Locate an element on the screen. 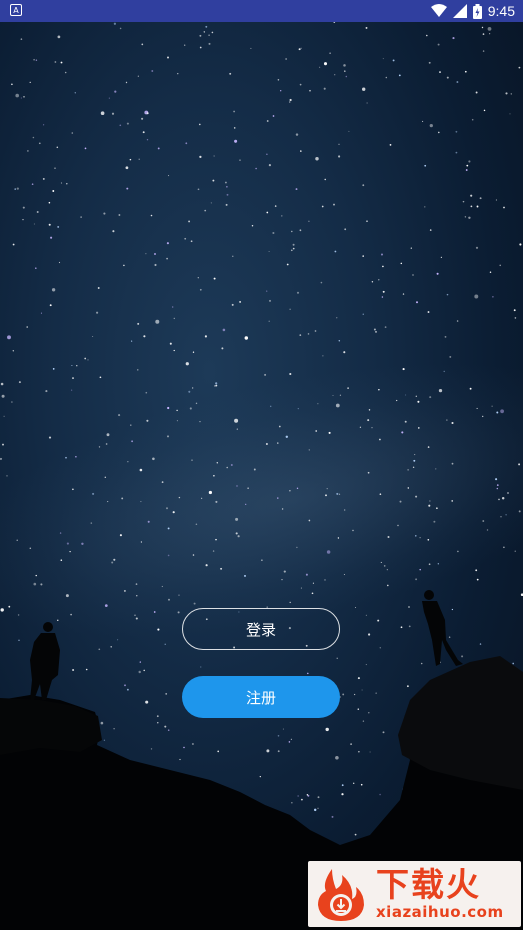 The width and height of the screenshot is (523, 930). flame-logo-icon is located at coordinates (341, 895).